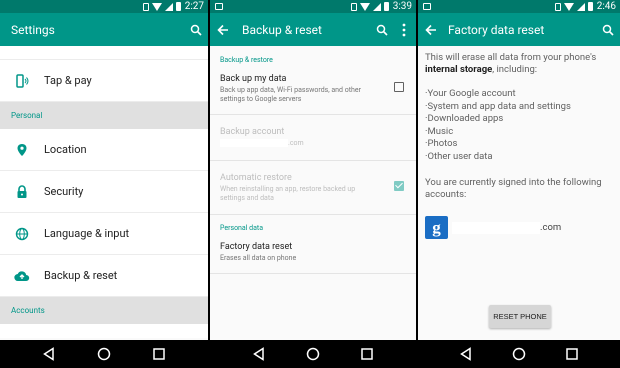 The image size is (620, 368). Describe the element at coordinates (87, 233) in the screenshot. I see `settings-item-label: Language & input` at that location.